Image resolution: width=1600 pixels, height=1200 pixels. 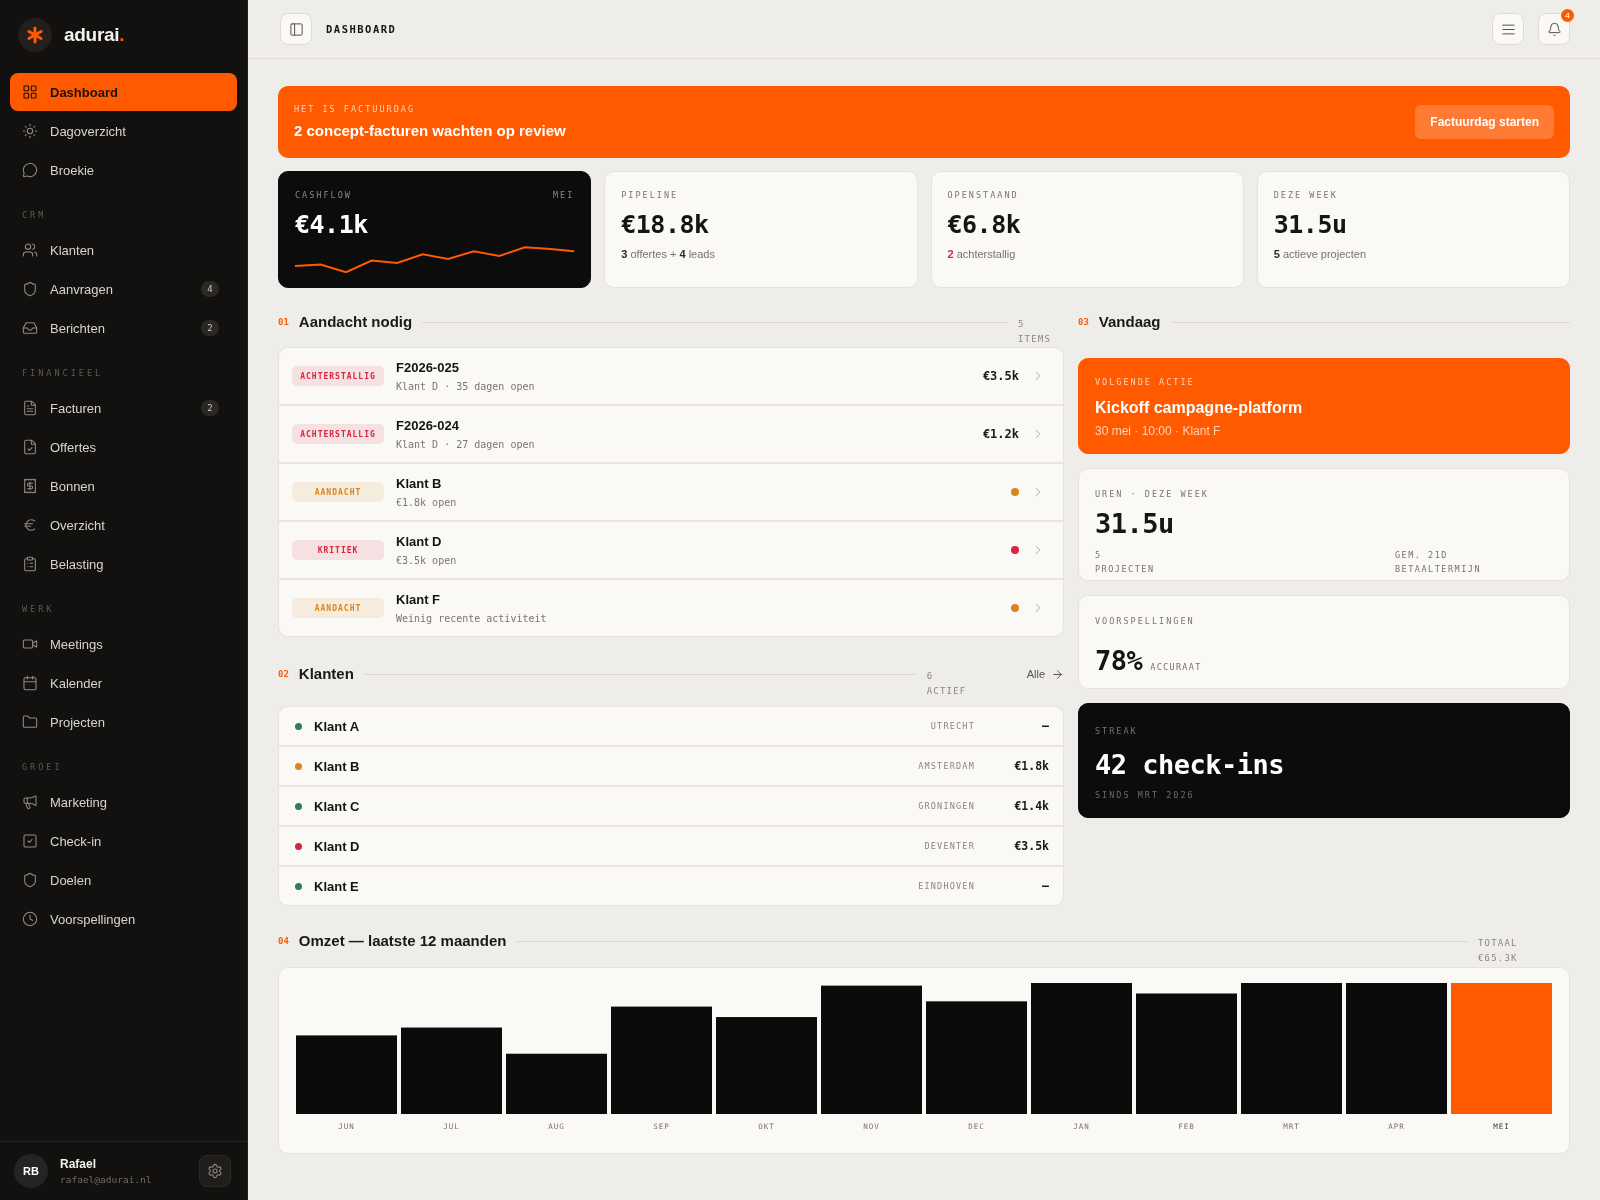 I want to click on logo-icon, so click(x=35, y=35).